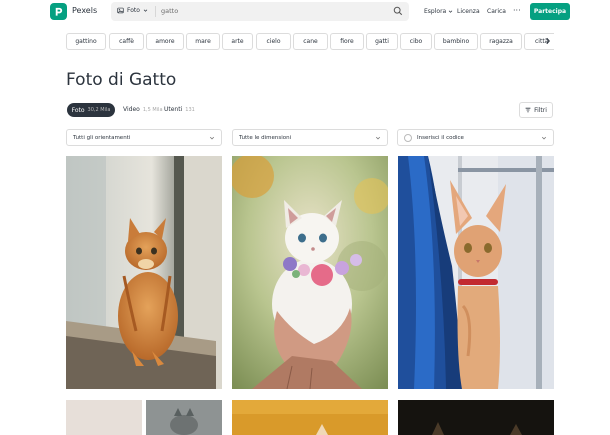 Image resolution: width=610 pixels, height=435 pixels. What do you see at coordinates (58, 11) in the screenshot?
I see `pexels-logo-icon` at bounding box center [58, 11].